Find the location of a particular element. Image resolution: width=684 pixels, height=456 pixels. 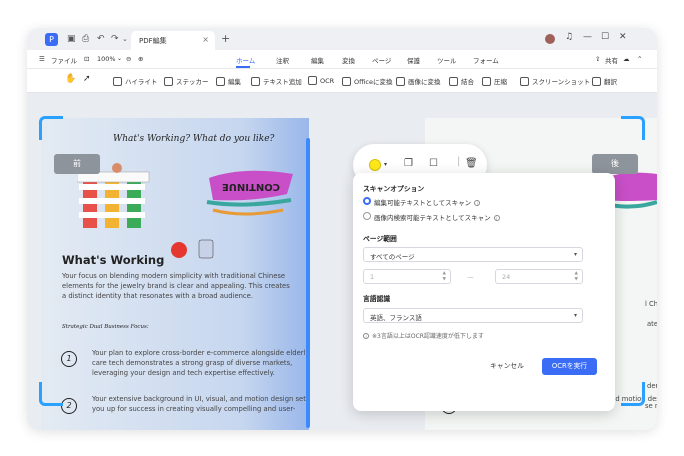

fruit-stickers is located at coordinates (192, 249).